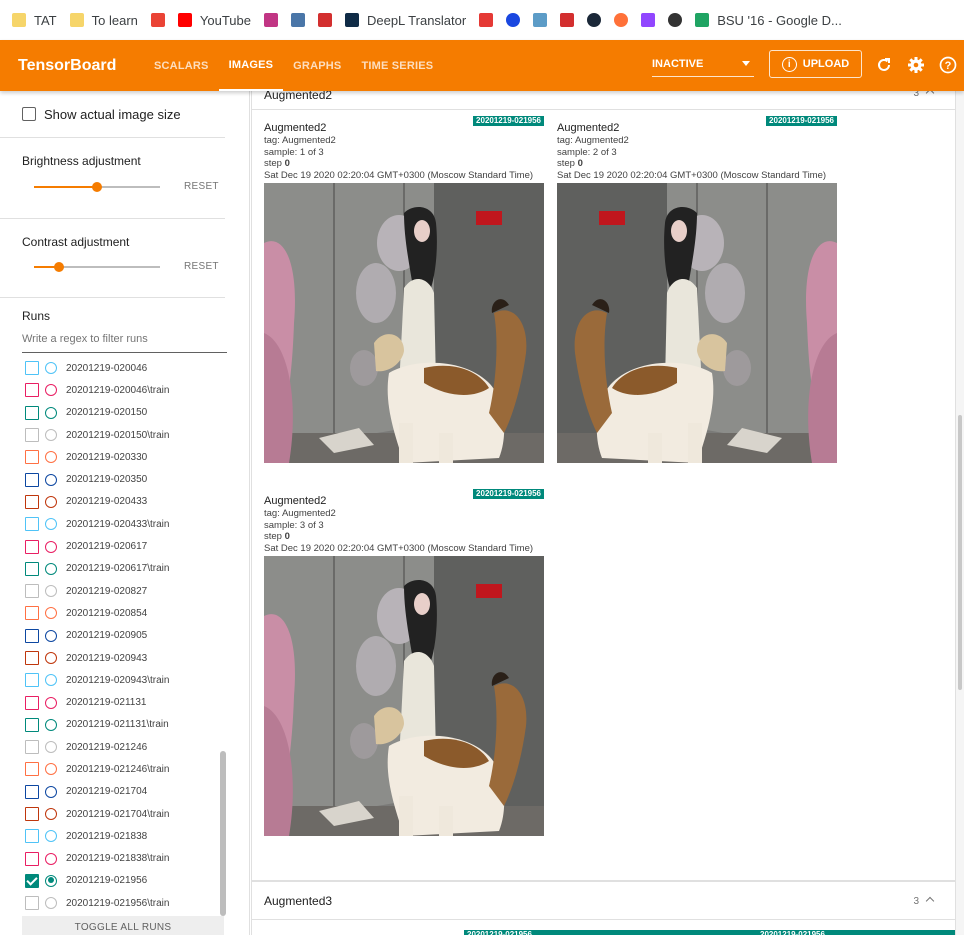 The image size is (964, 935). Describe the element at coordinates (405, 20) in the screenshot. I see `bookmark-item: DeepL Translator` at that location.